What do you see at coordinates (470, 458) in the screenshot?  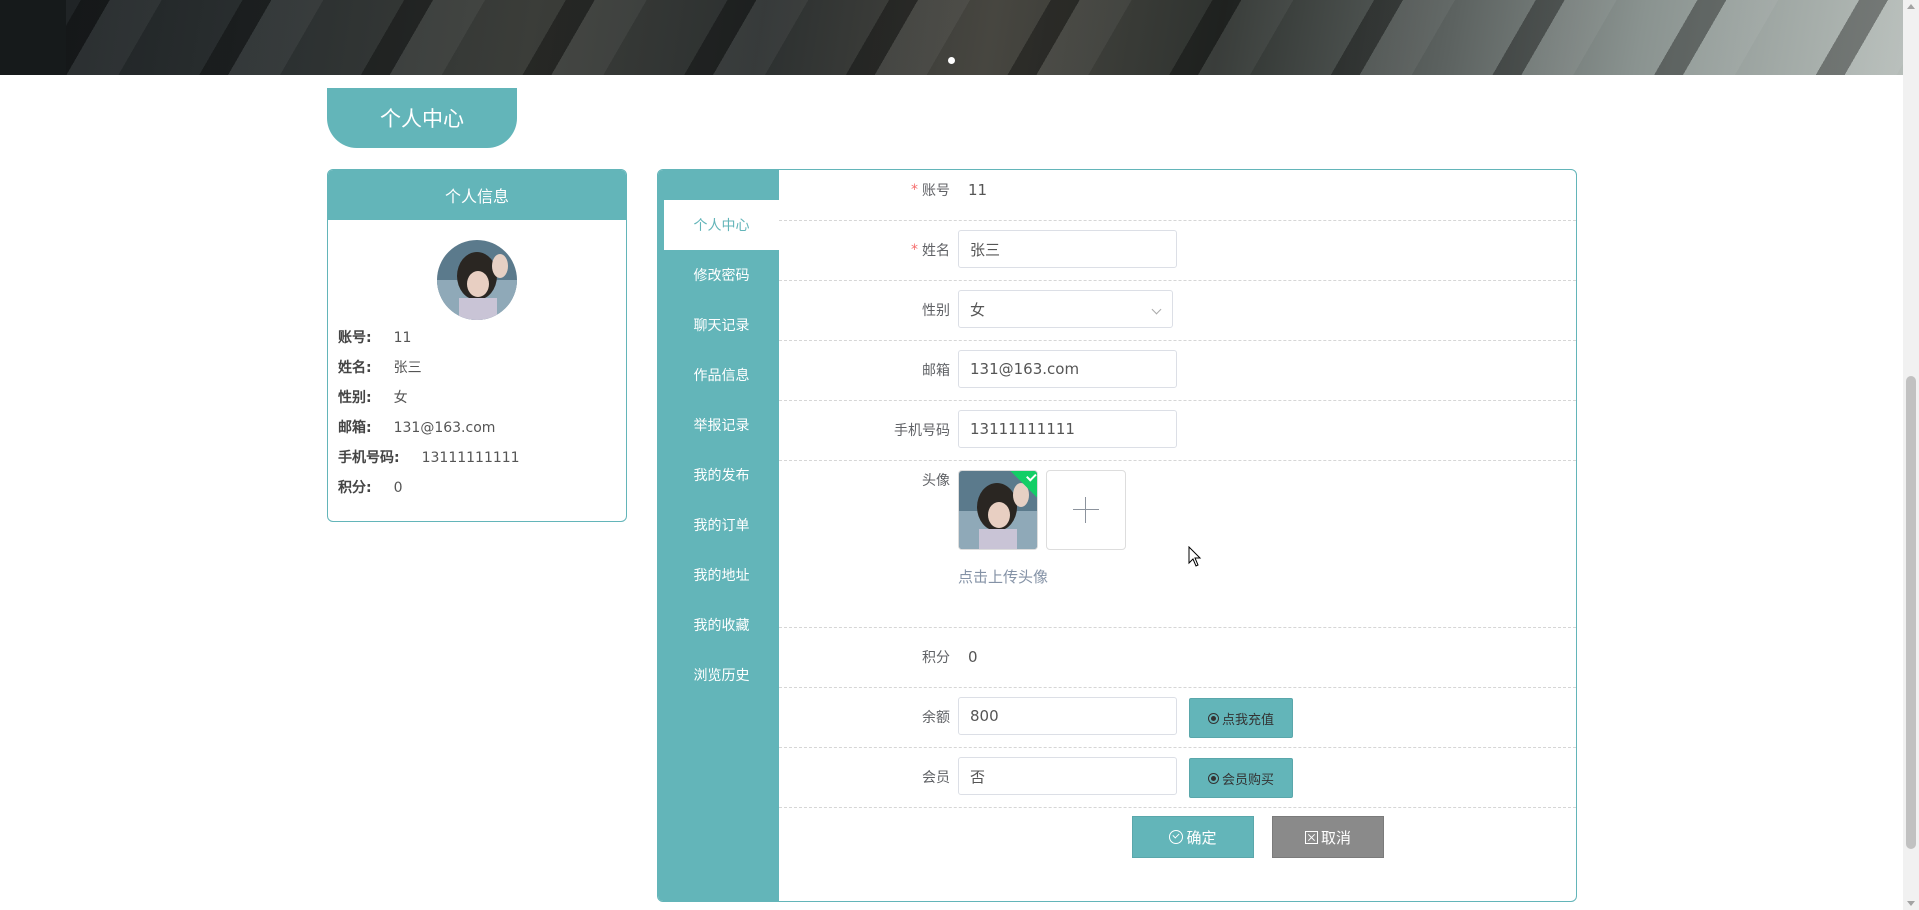 I see `info-value: 13111111111` at bounding box center [470, 458].